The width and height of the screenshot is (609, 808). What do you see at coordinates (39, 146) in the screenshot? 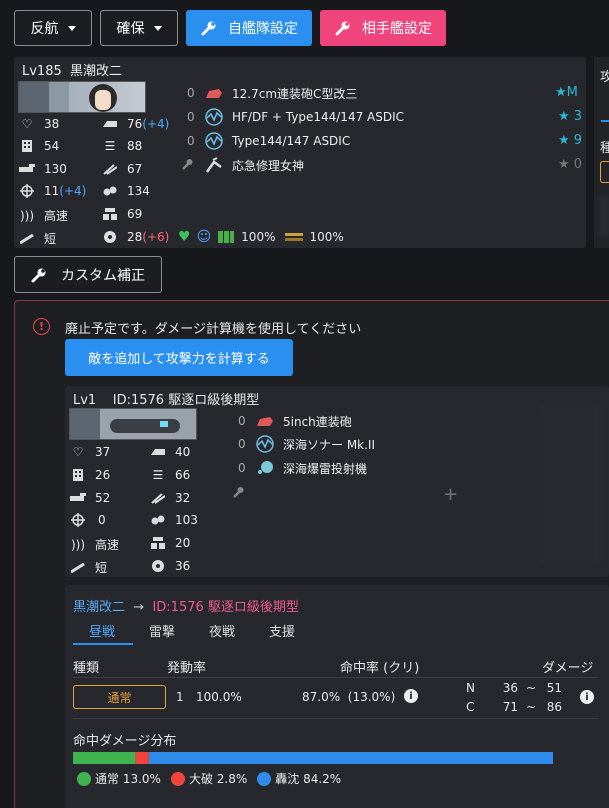
I see `stat-evasion: 54` at bounding box center [39, 146].